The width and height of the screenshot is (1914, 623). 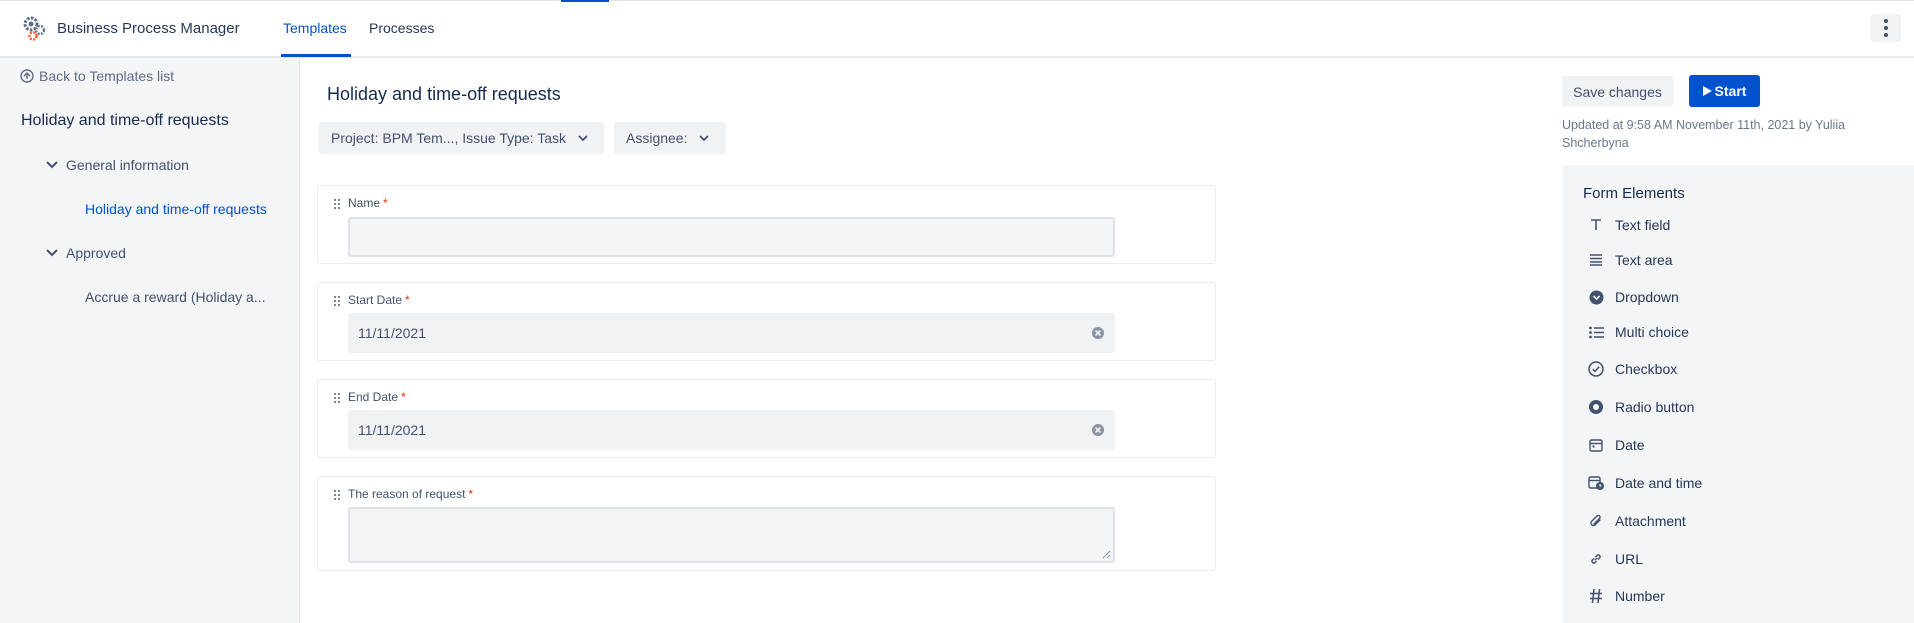 What do you see at coordinates (1596, 596) in the screenshot?
I see `number-icon` at bounding box center [1596, 596].